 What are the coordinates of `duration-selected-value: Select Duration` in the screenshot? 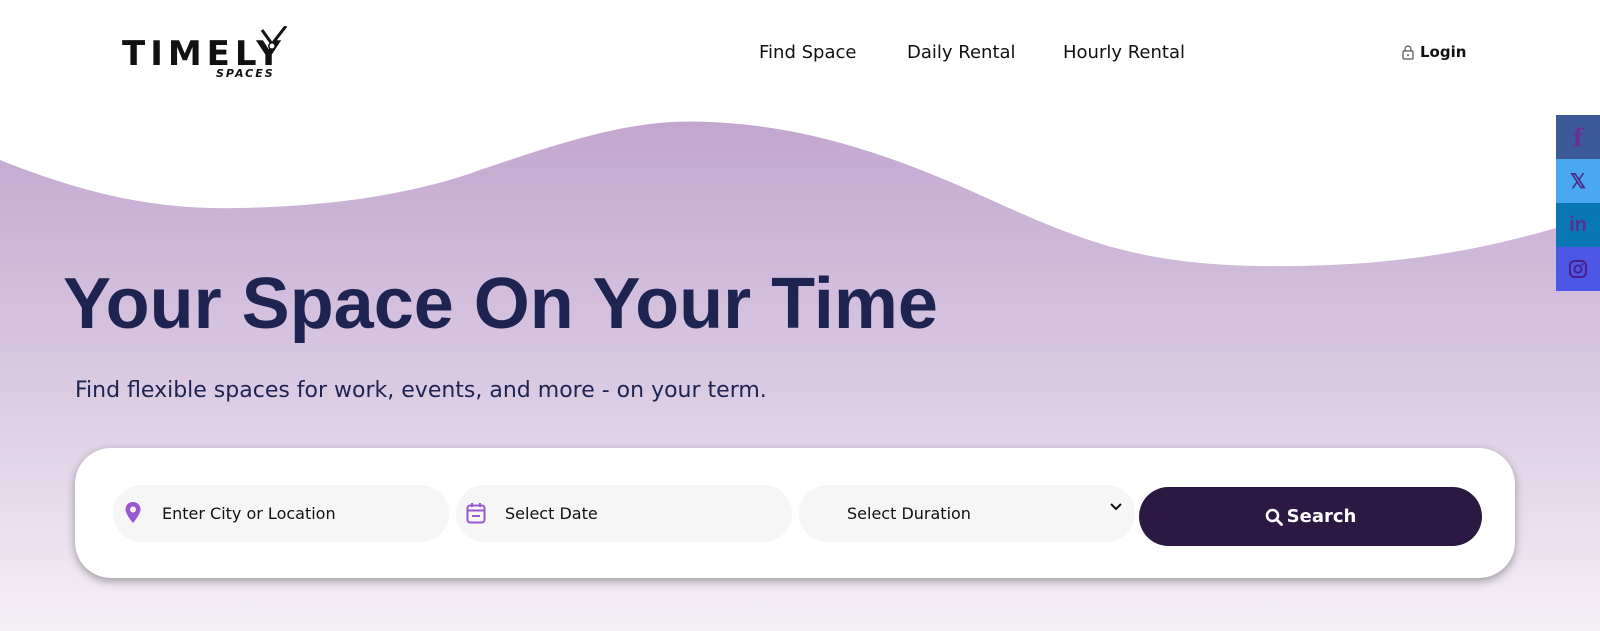 It's located at (909, 513).